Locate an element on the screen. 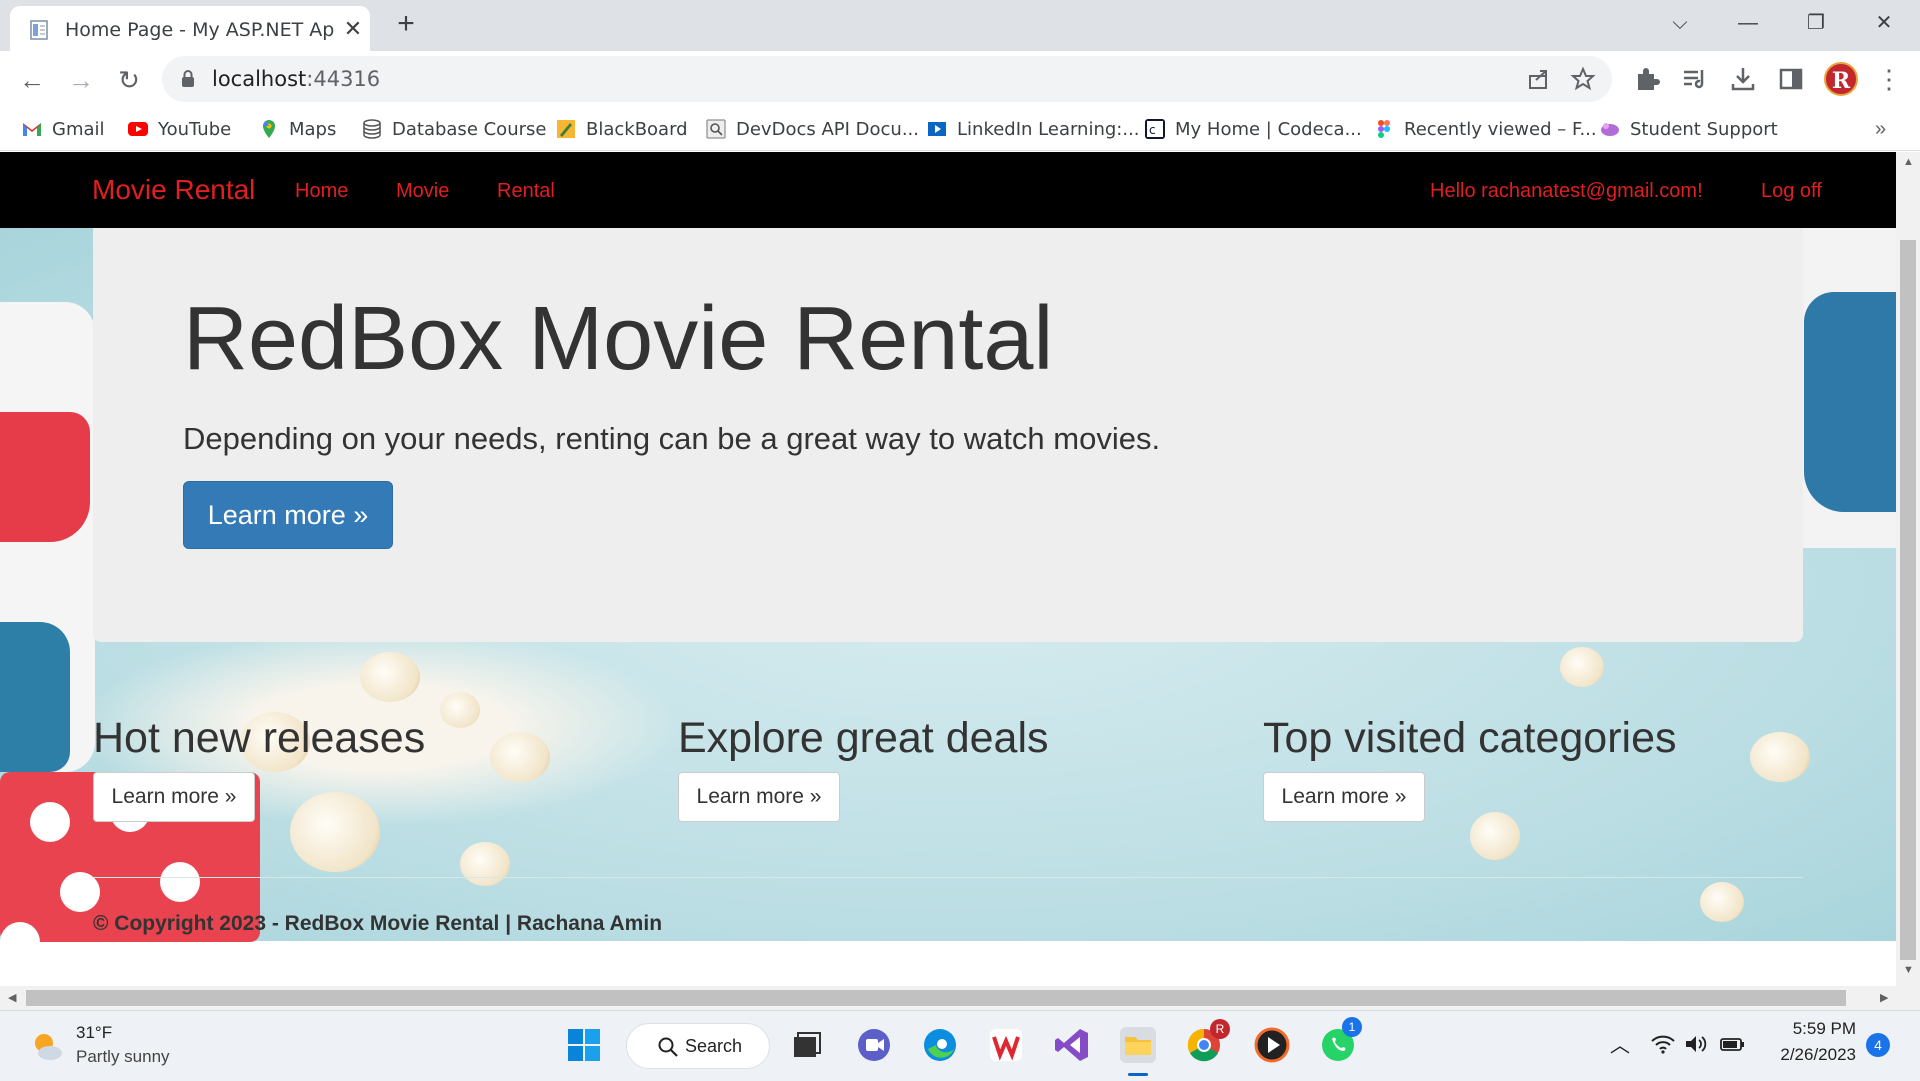 This screenshot has height=1081, width=1920. bookmark-maps: Maps is located at coordinates (297, 129).